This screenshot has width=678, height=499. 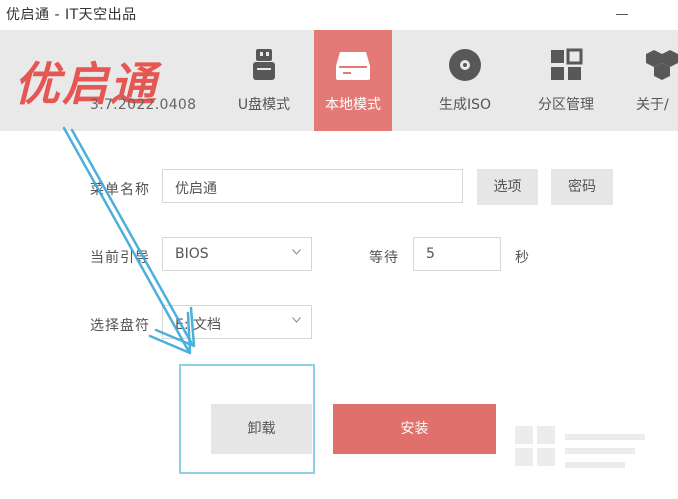 I want to click on title-bar: 优启通 - IT天空出品, so click(x=339, y=15).